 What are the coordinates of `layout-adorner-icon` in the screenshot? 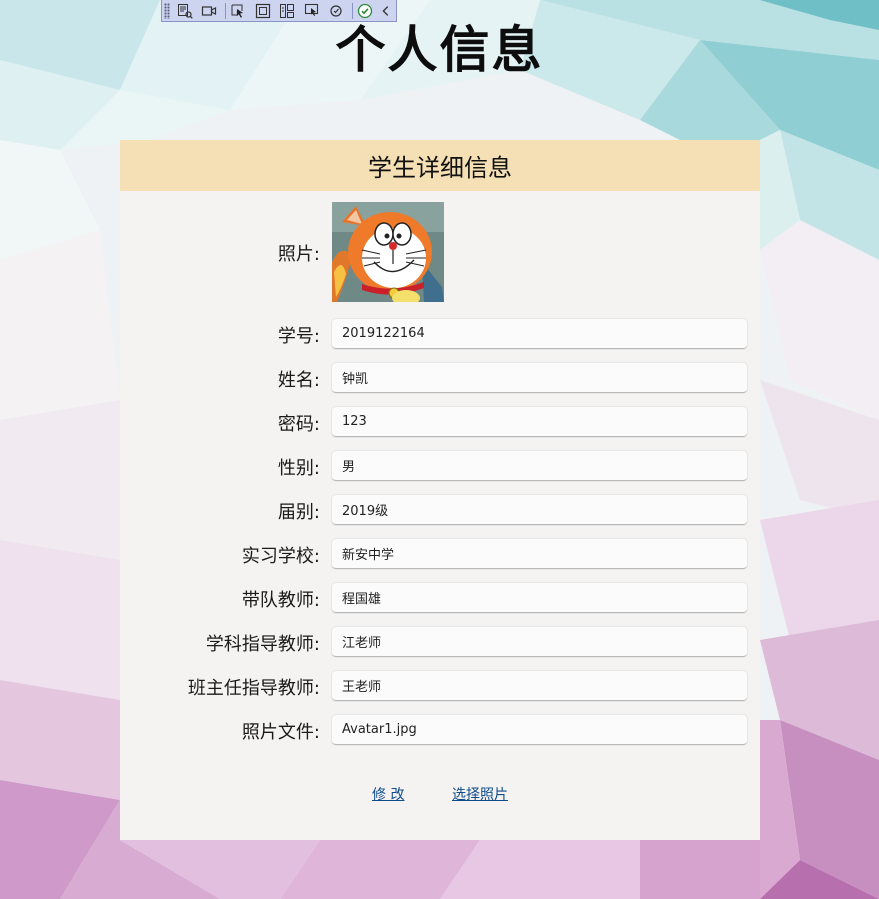 It's located at (262, 11).